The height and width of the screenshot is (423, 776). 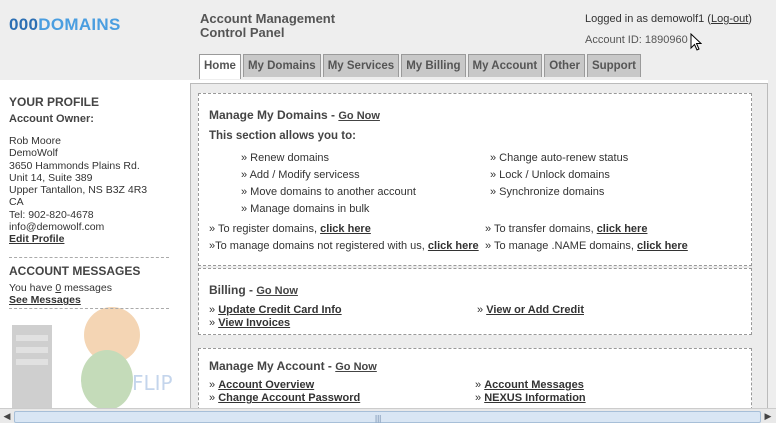 What do you see at coordinates (24, 24) in the screenshot?
I see `logo-part1: 000` at bounding box center [24, 24].